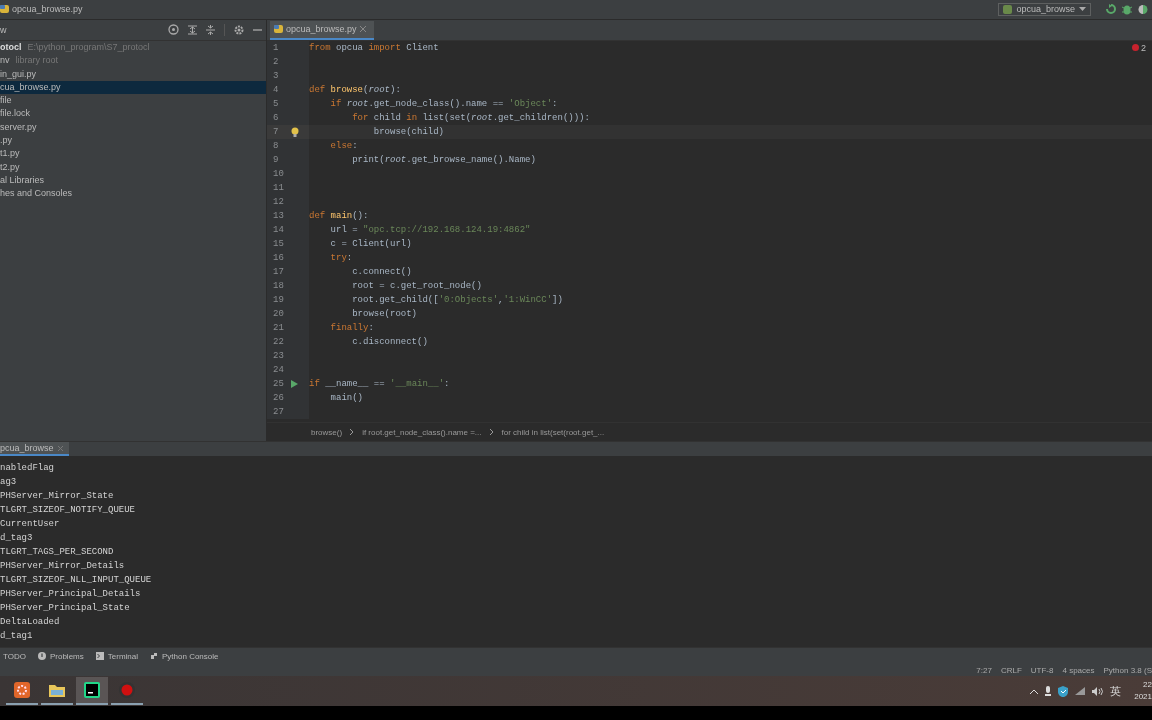 Image resolution: width=1152 pixels, height=720 pixels. I want to click on code-line: if root.get_node_class().name == 'Object':, so click(443, 104).